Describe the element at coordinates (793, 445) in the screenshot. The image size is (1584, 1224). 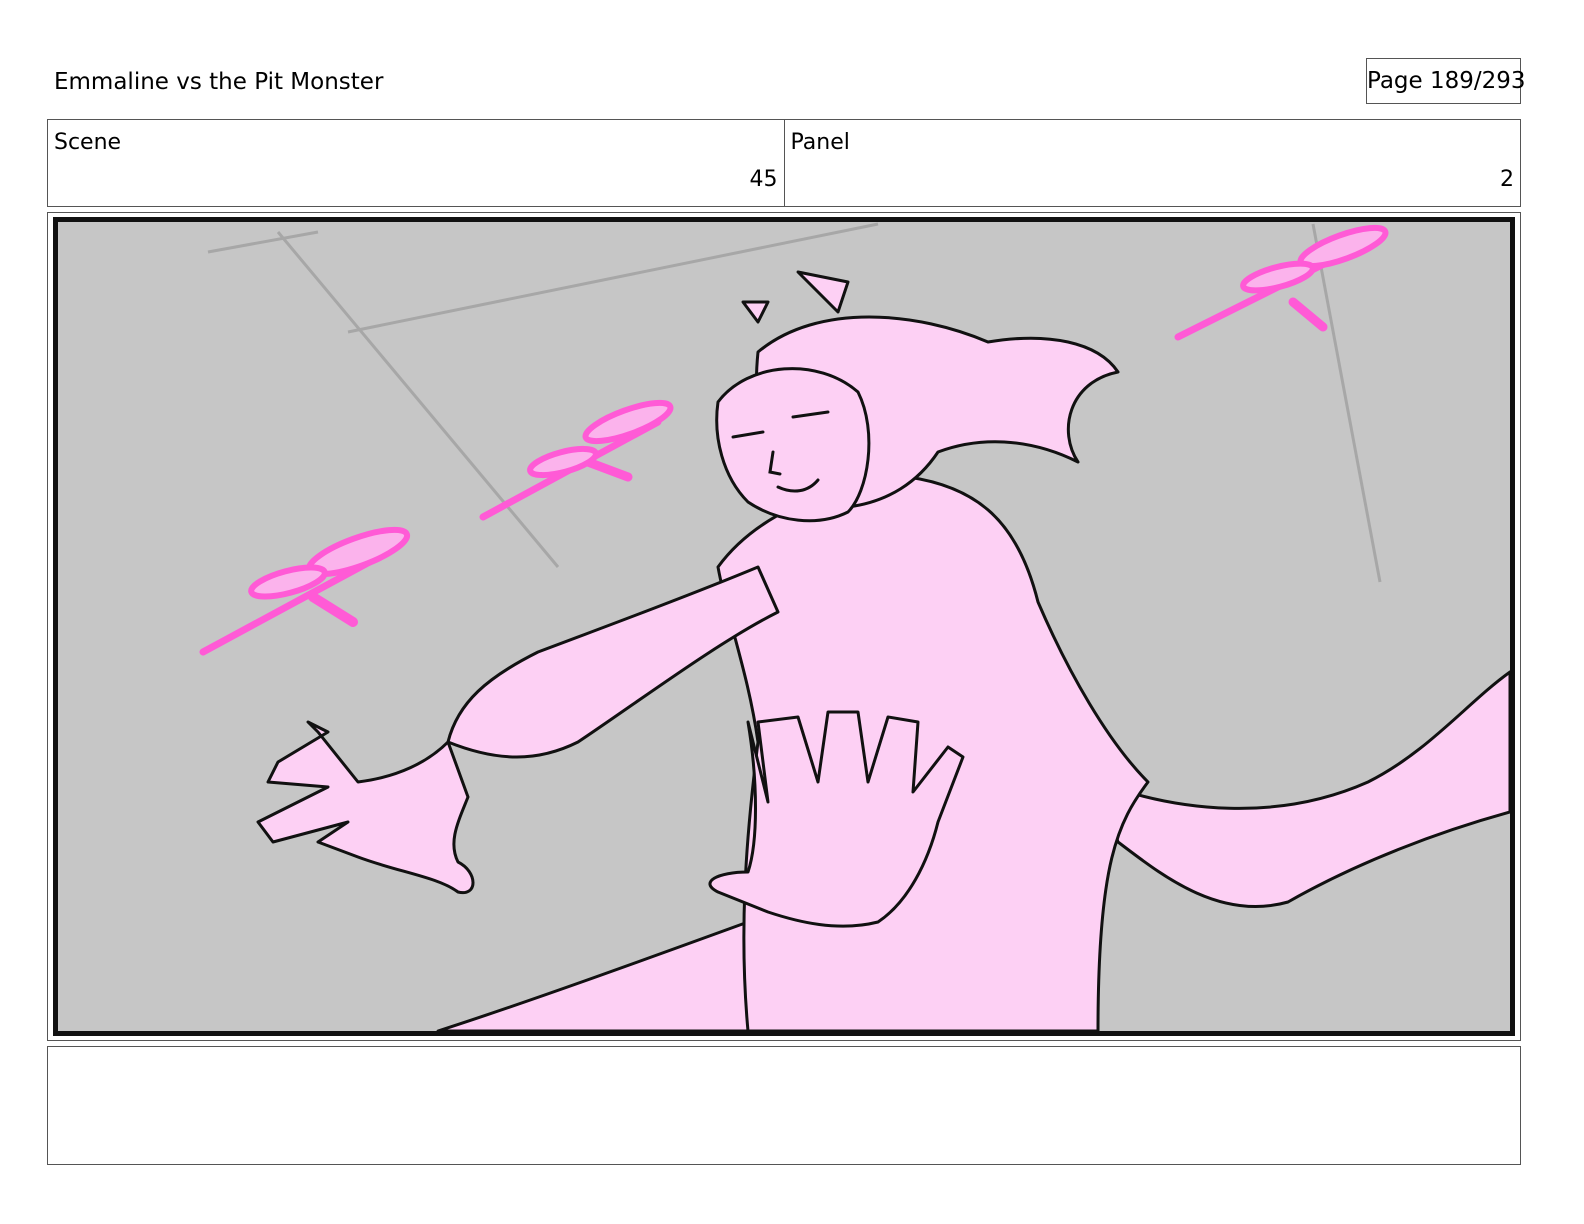
I see `face` at that location.